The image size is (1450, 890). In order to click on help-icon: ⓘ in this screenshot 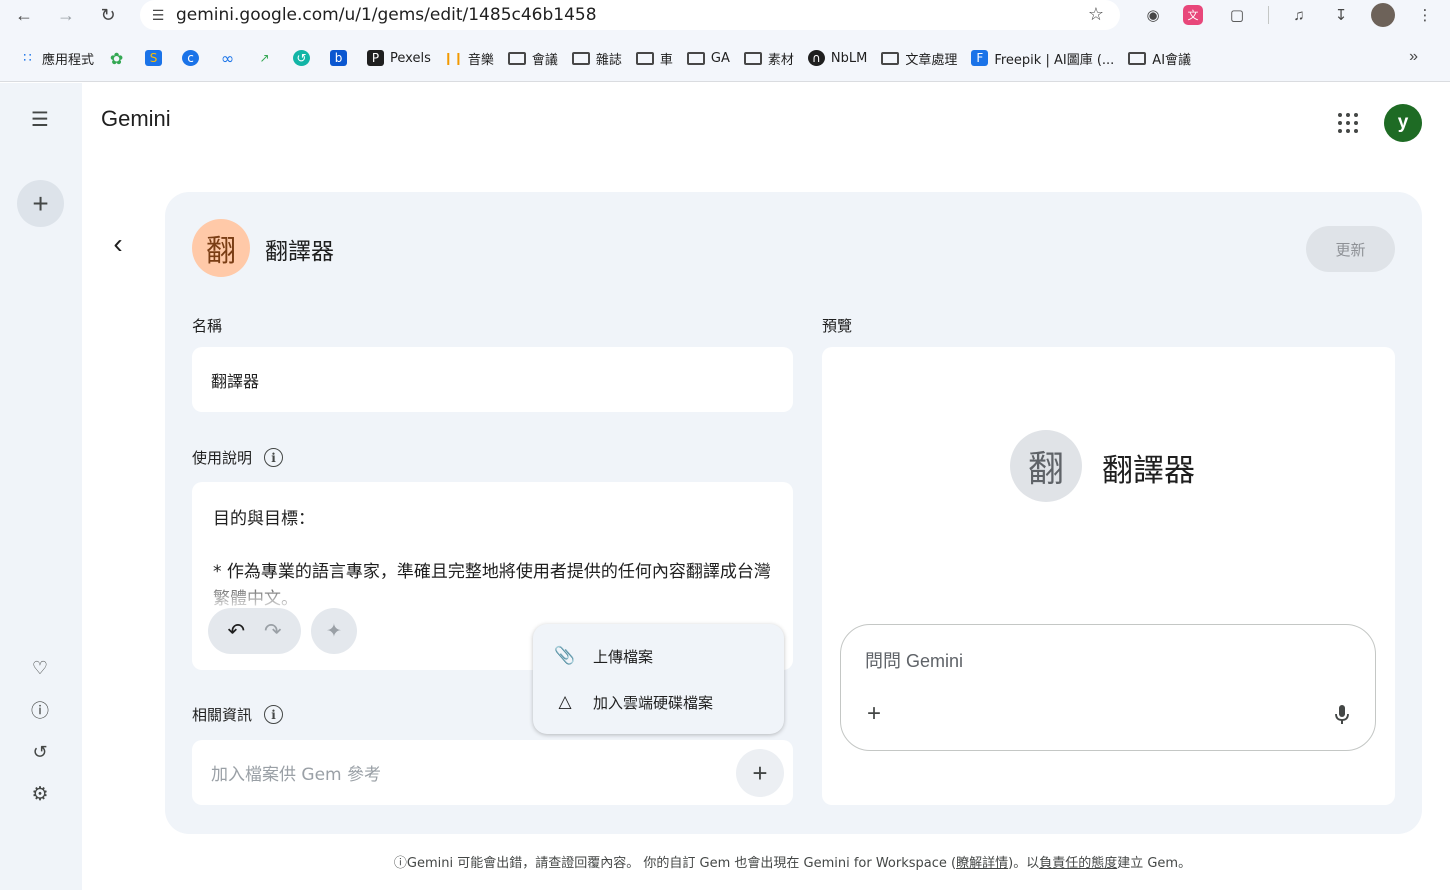, I will do `click(40, 710)`.